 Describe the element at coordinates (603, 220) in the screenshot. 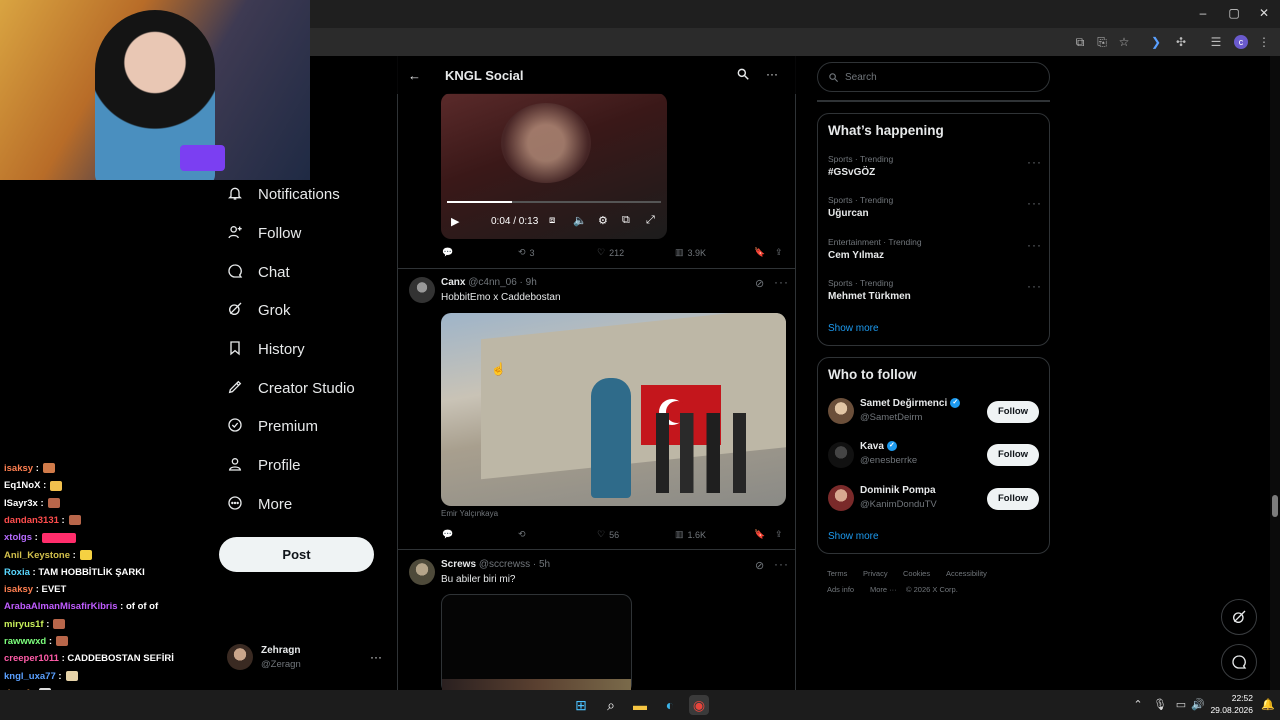

I see `settings-icon: ⚙` at that location.